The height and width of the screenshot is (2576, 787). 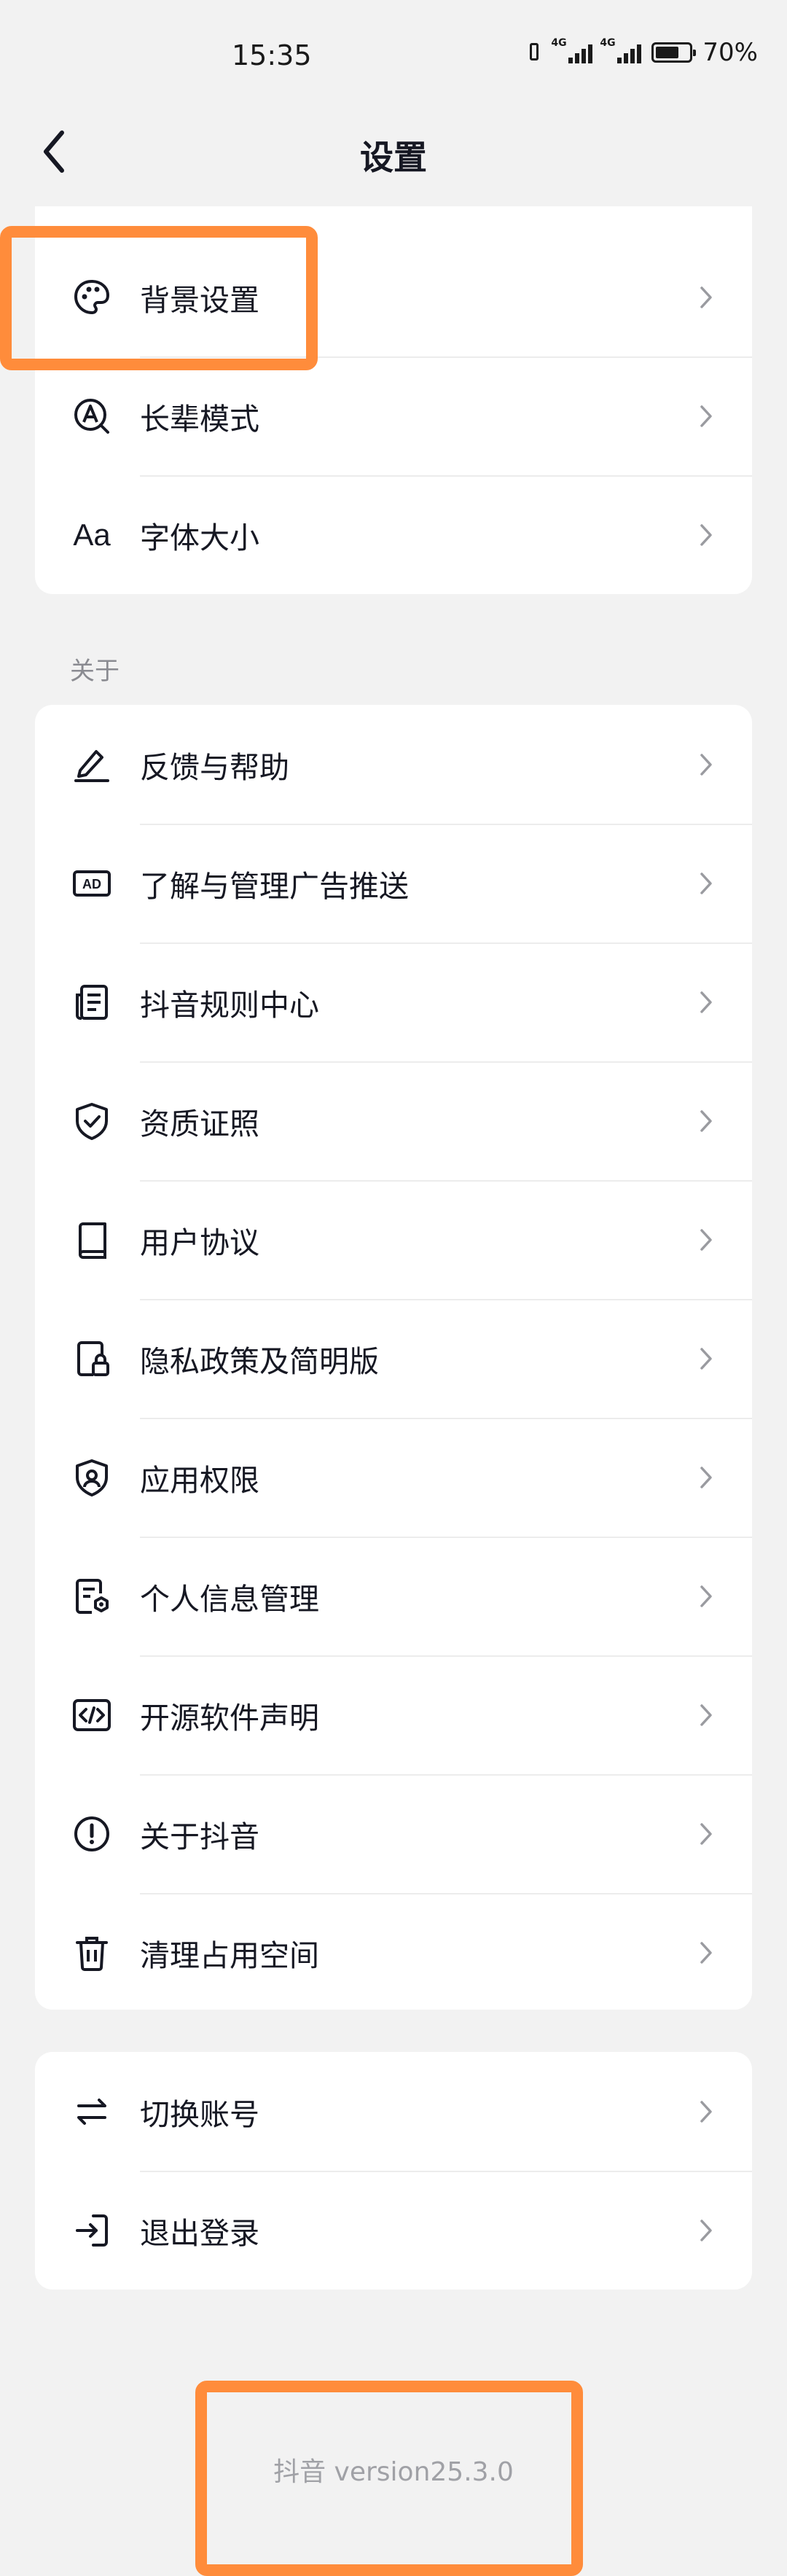 I want to click on setting-label: 字体大小, so click(x=199, y=537).